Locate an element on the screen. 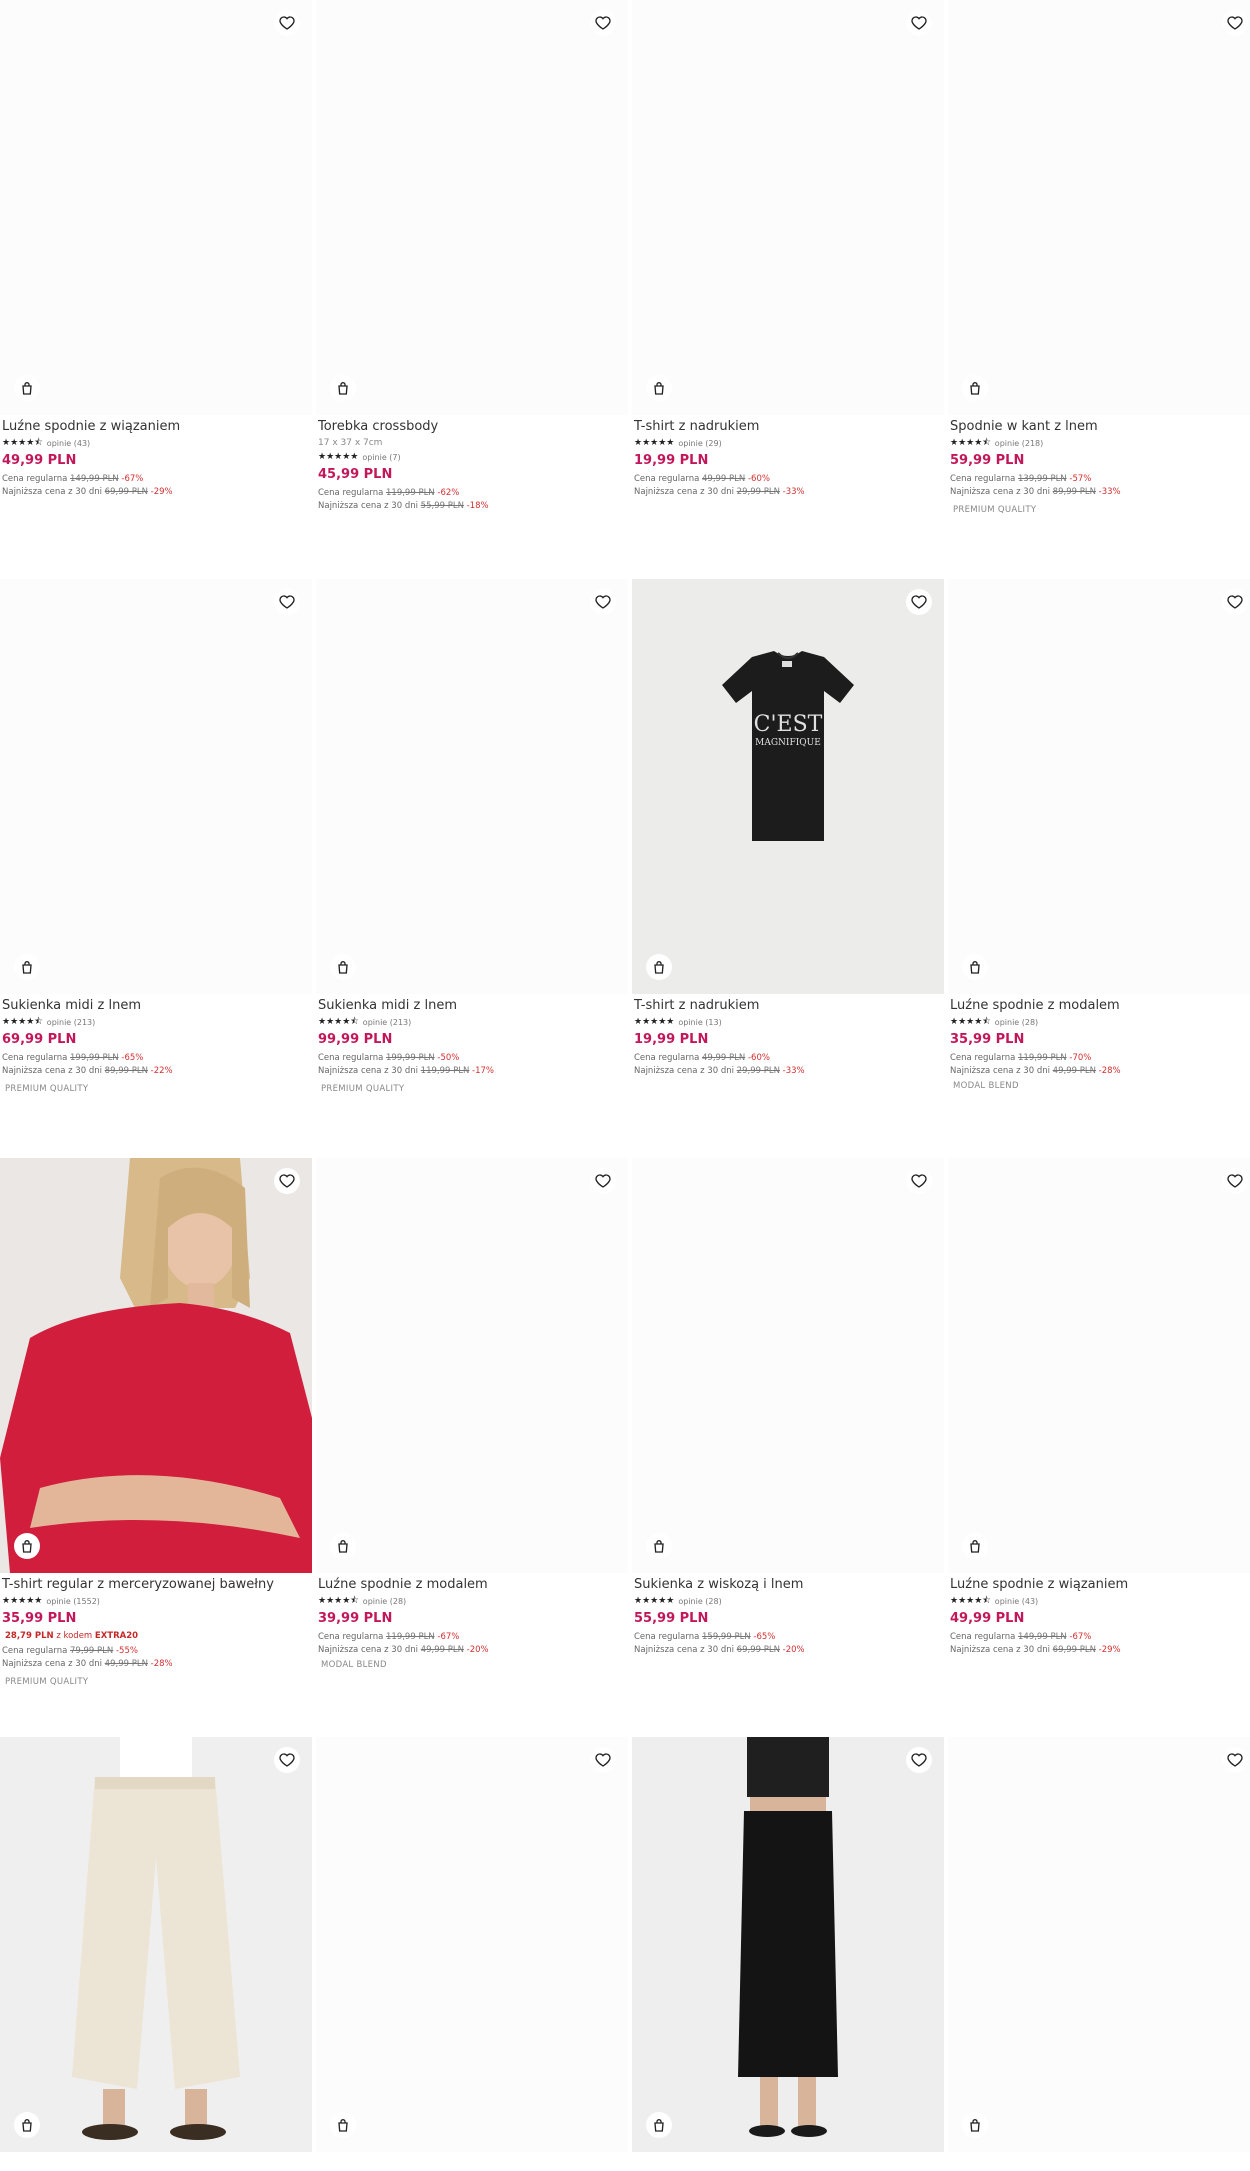 The image size is (1250, 2171). product-title: Torebka crossbody is located at coordinates (472, 427).